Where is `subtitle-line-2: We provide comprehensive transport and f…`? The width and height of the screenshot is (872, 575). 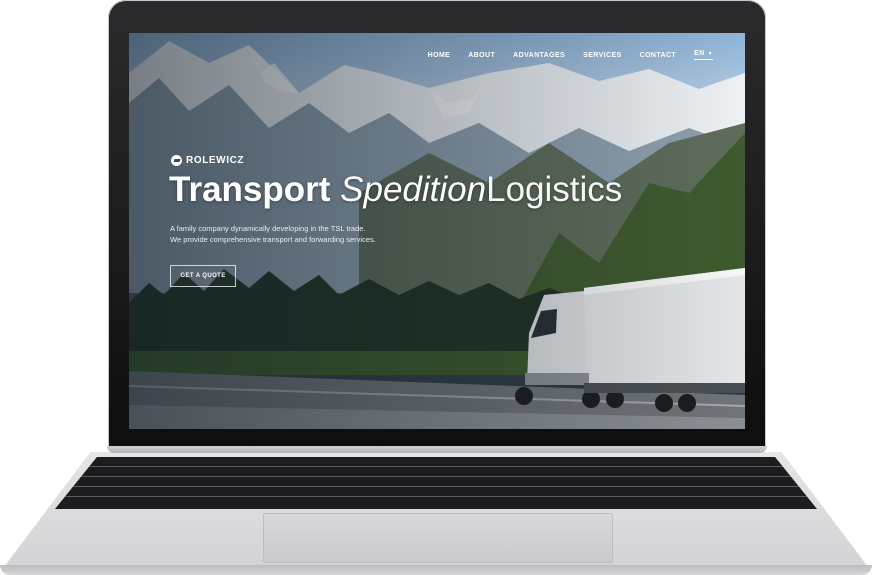 subtitle-line-2: We provide comprehensive transport and f… is located at coordinates (273, 239).